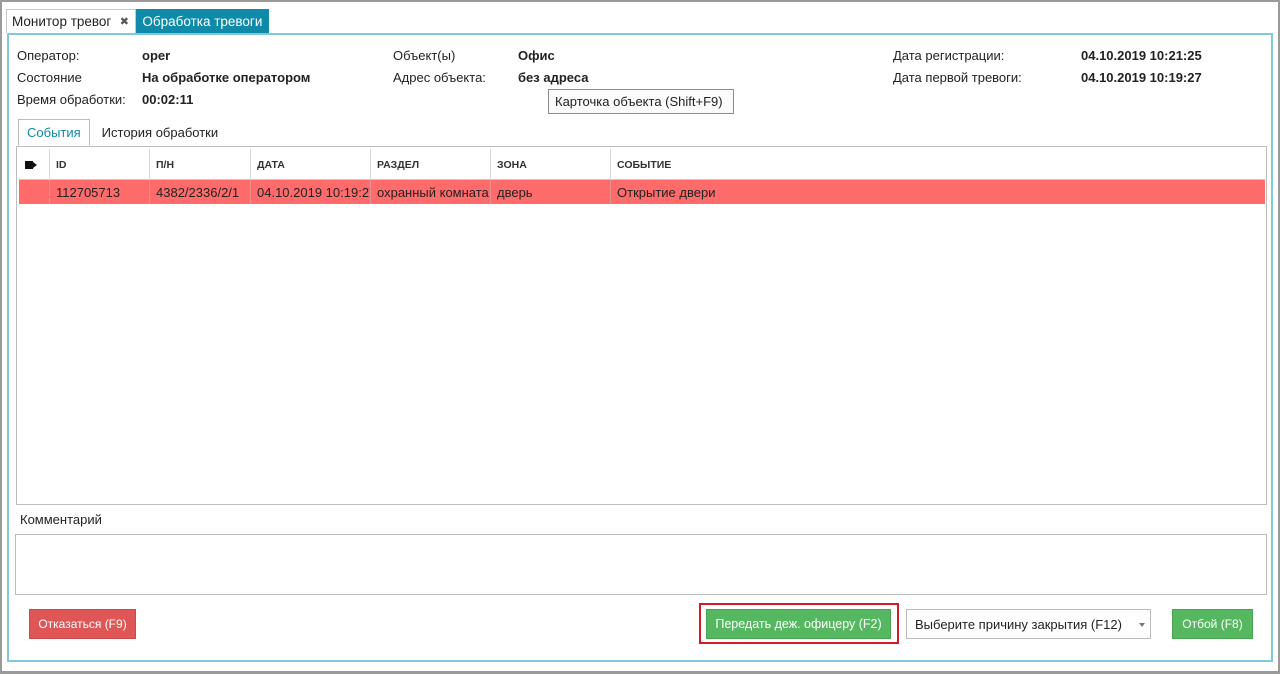 This screenshot has width=1280, height=674. Describe the element at coordinates (424, 55) in the screenshot. I see `object-label: Объект(ы)` at that location.